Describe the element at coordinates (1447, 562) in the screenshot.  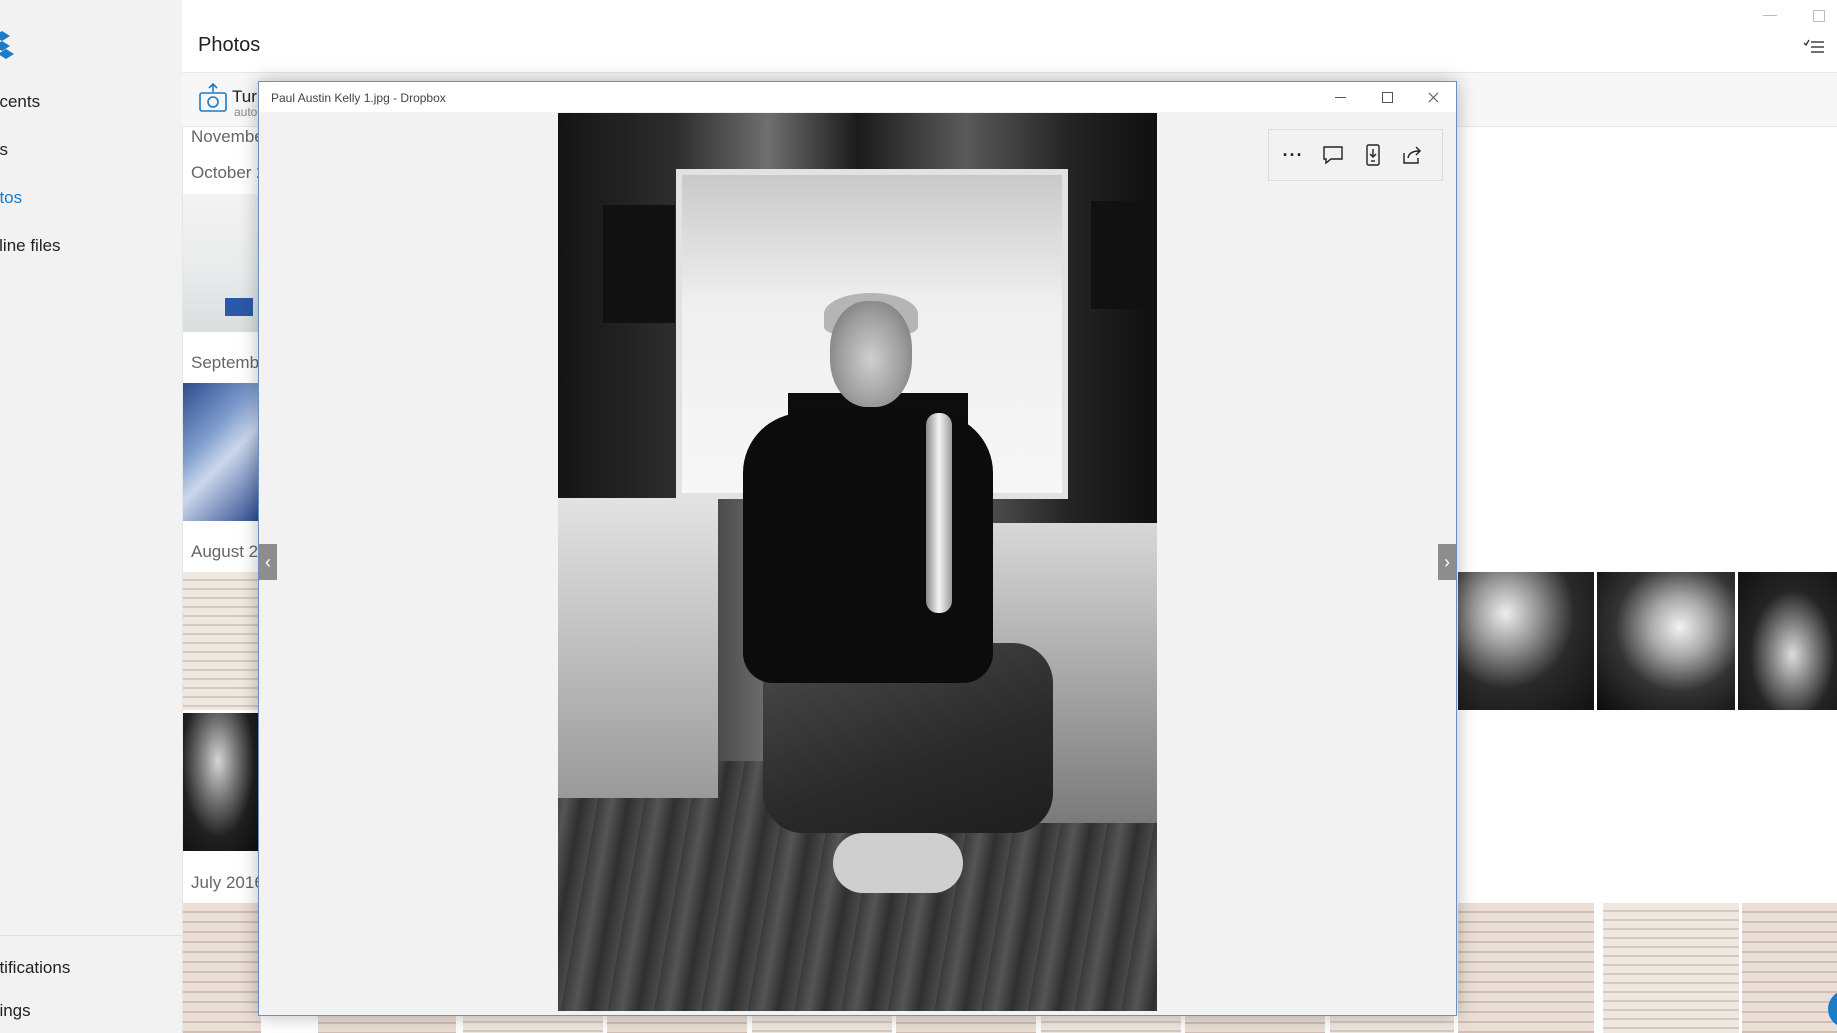
I see `next-photo-button: ›` at that location.